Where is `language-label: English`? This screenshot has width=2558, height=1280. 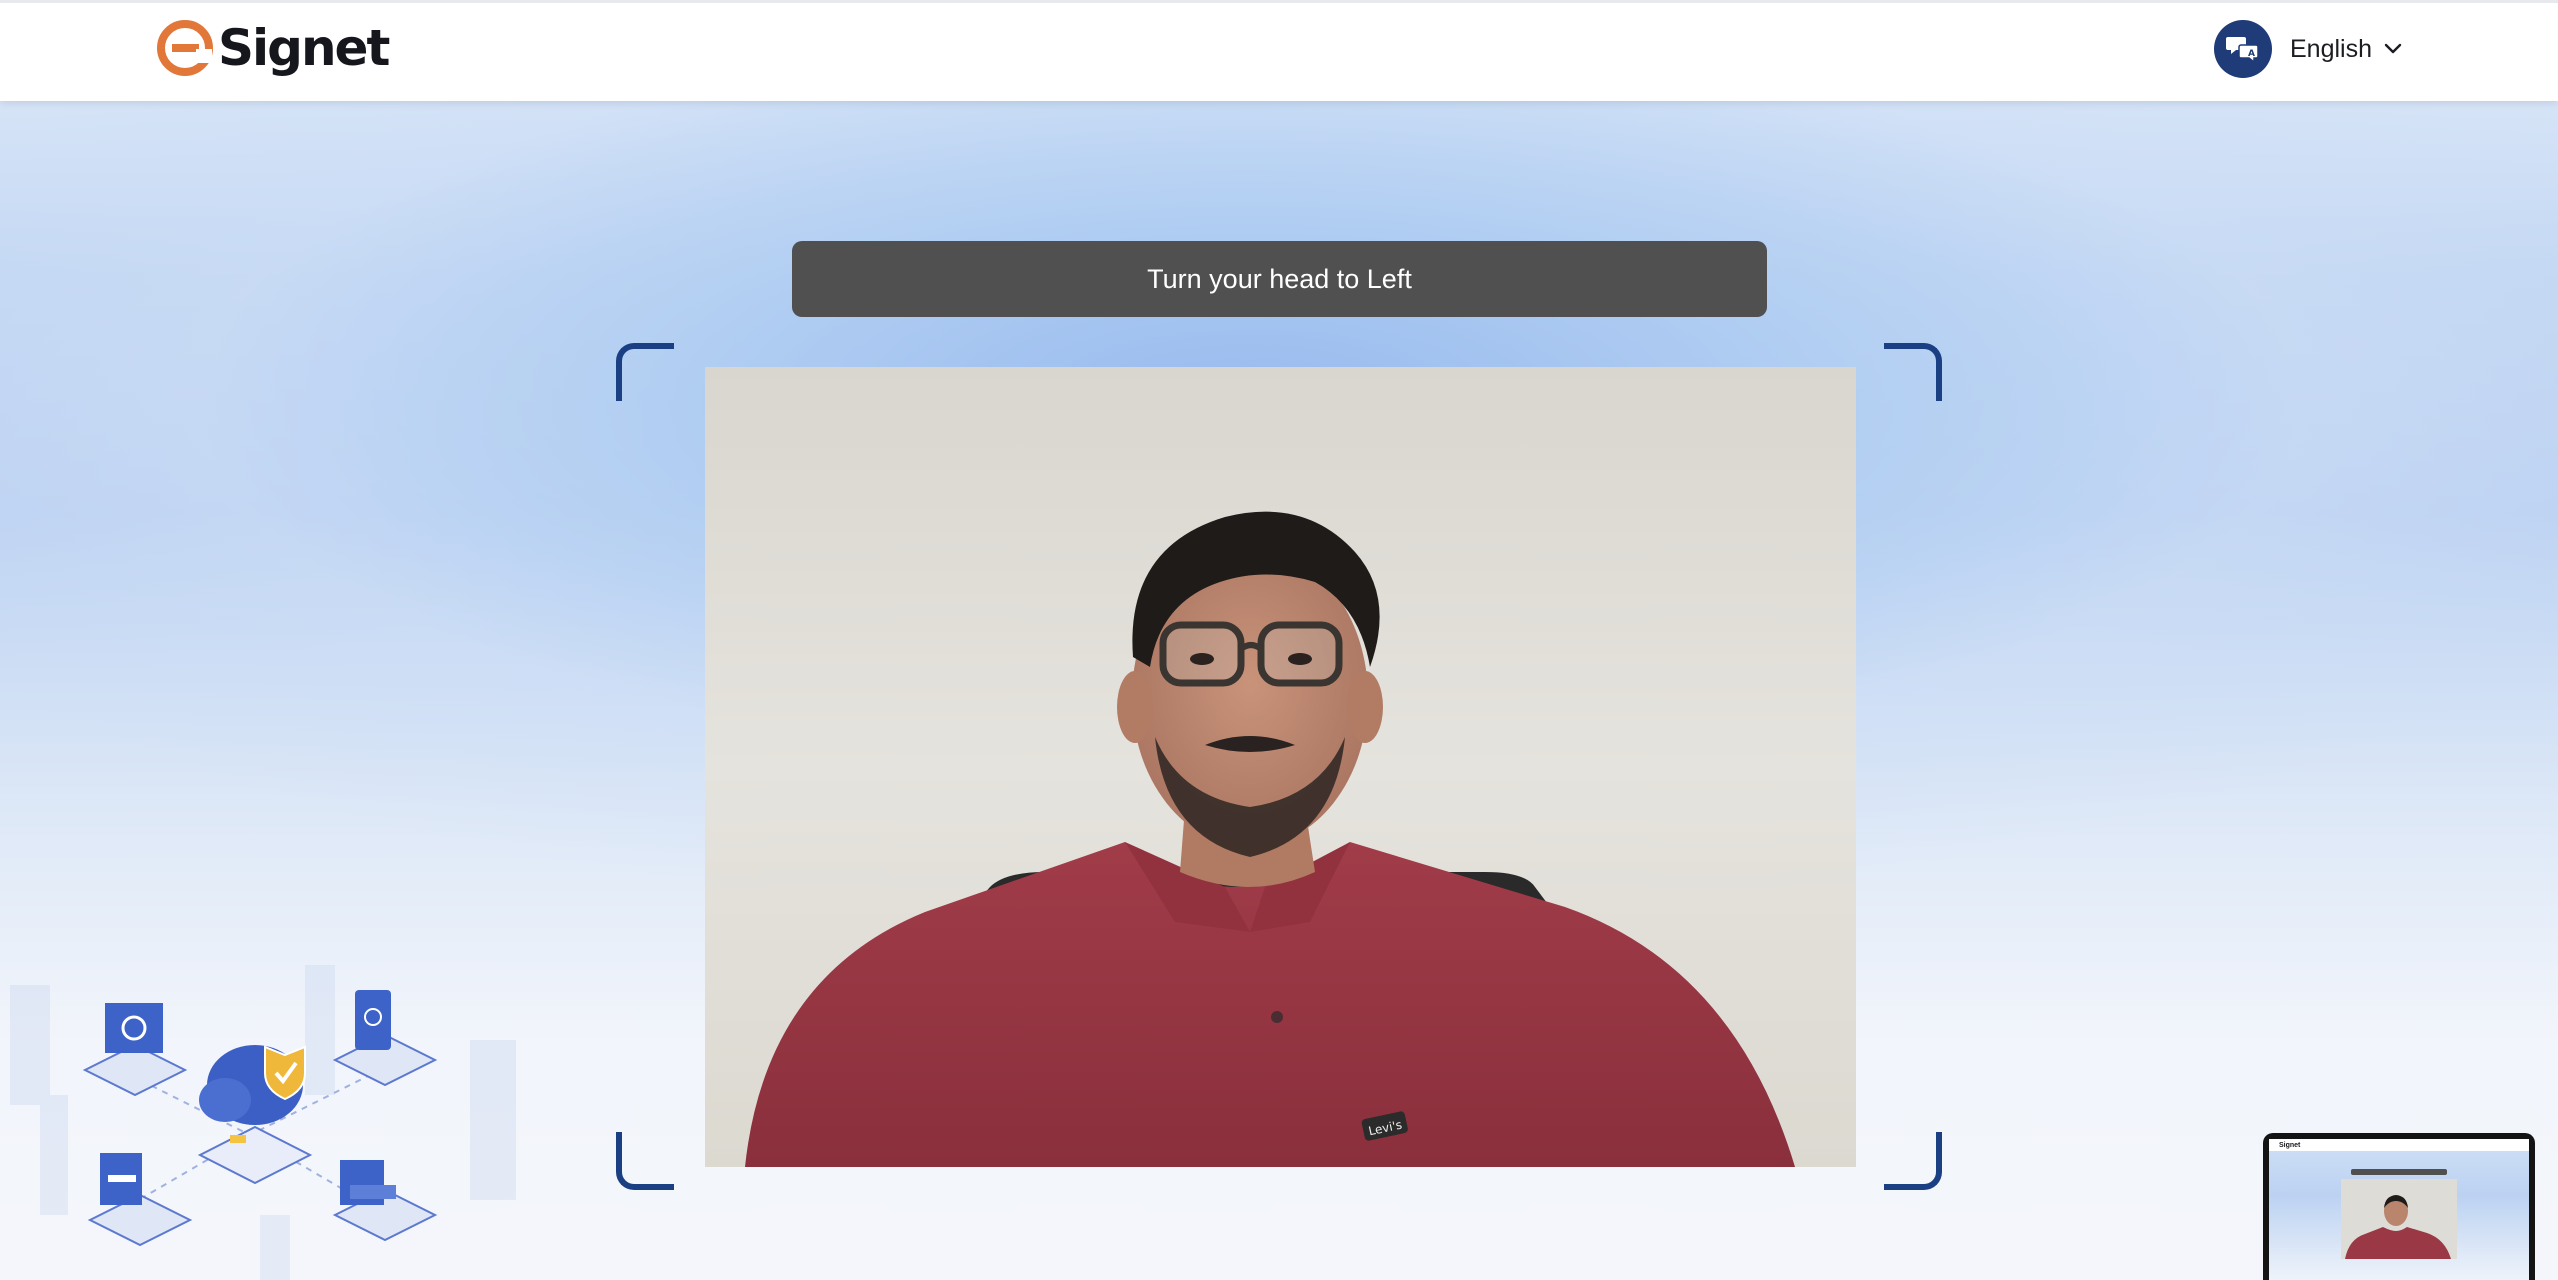
language-label: English is located at coordinates (2331, 48).